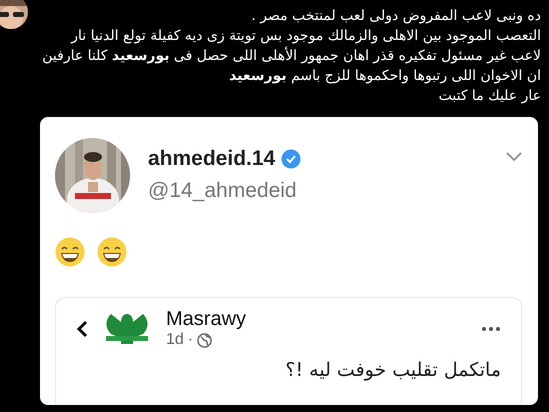  I want to click on chevron-down-icon, so click(514, 157).